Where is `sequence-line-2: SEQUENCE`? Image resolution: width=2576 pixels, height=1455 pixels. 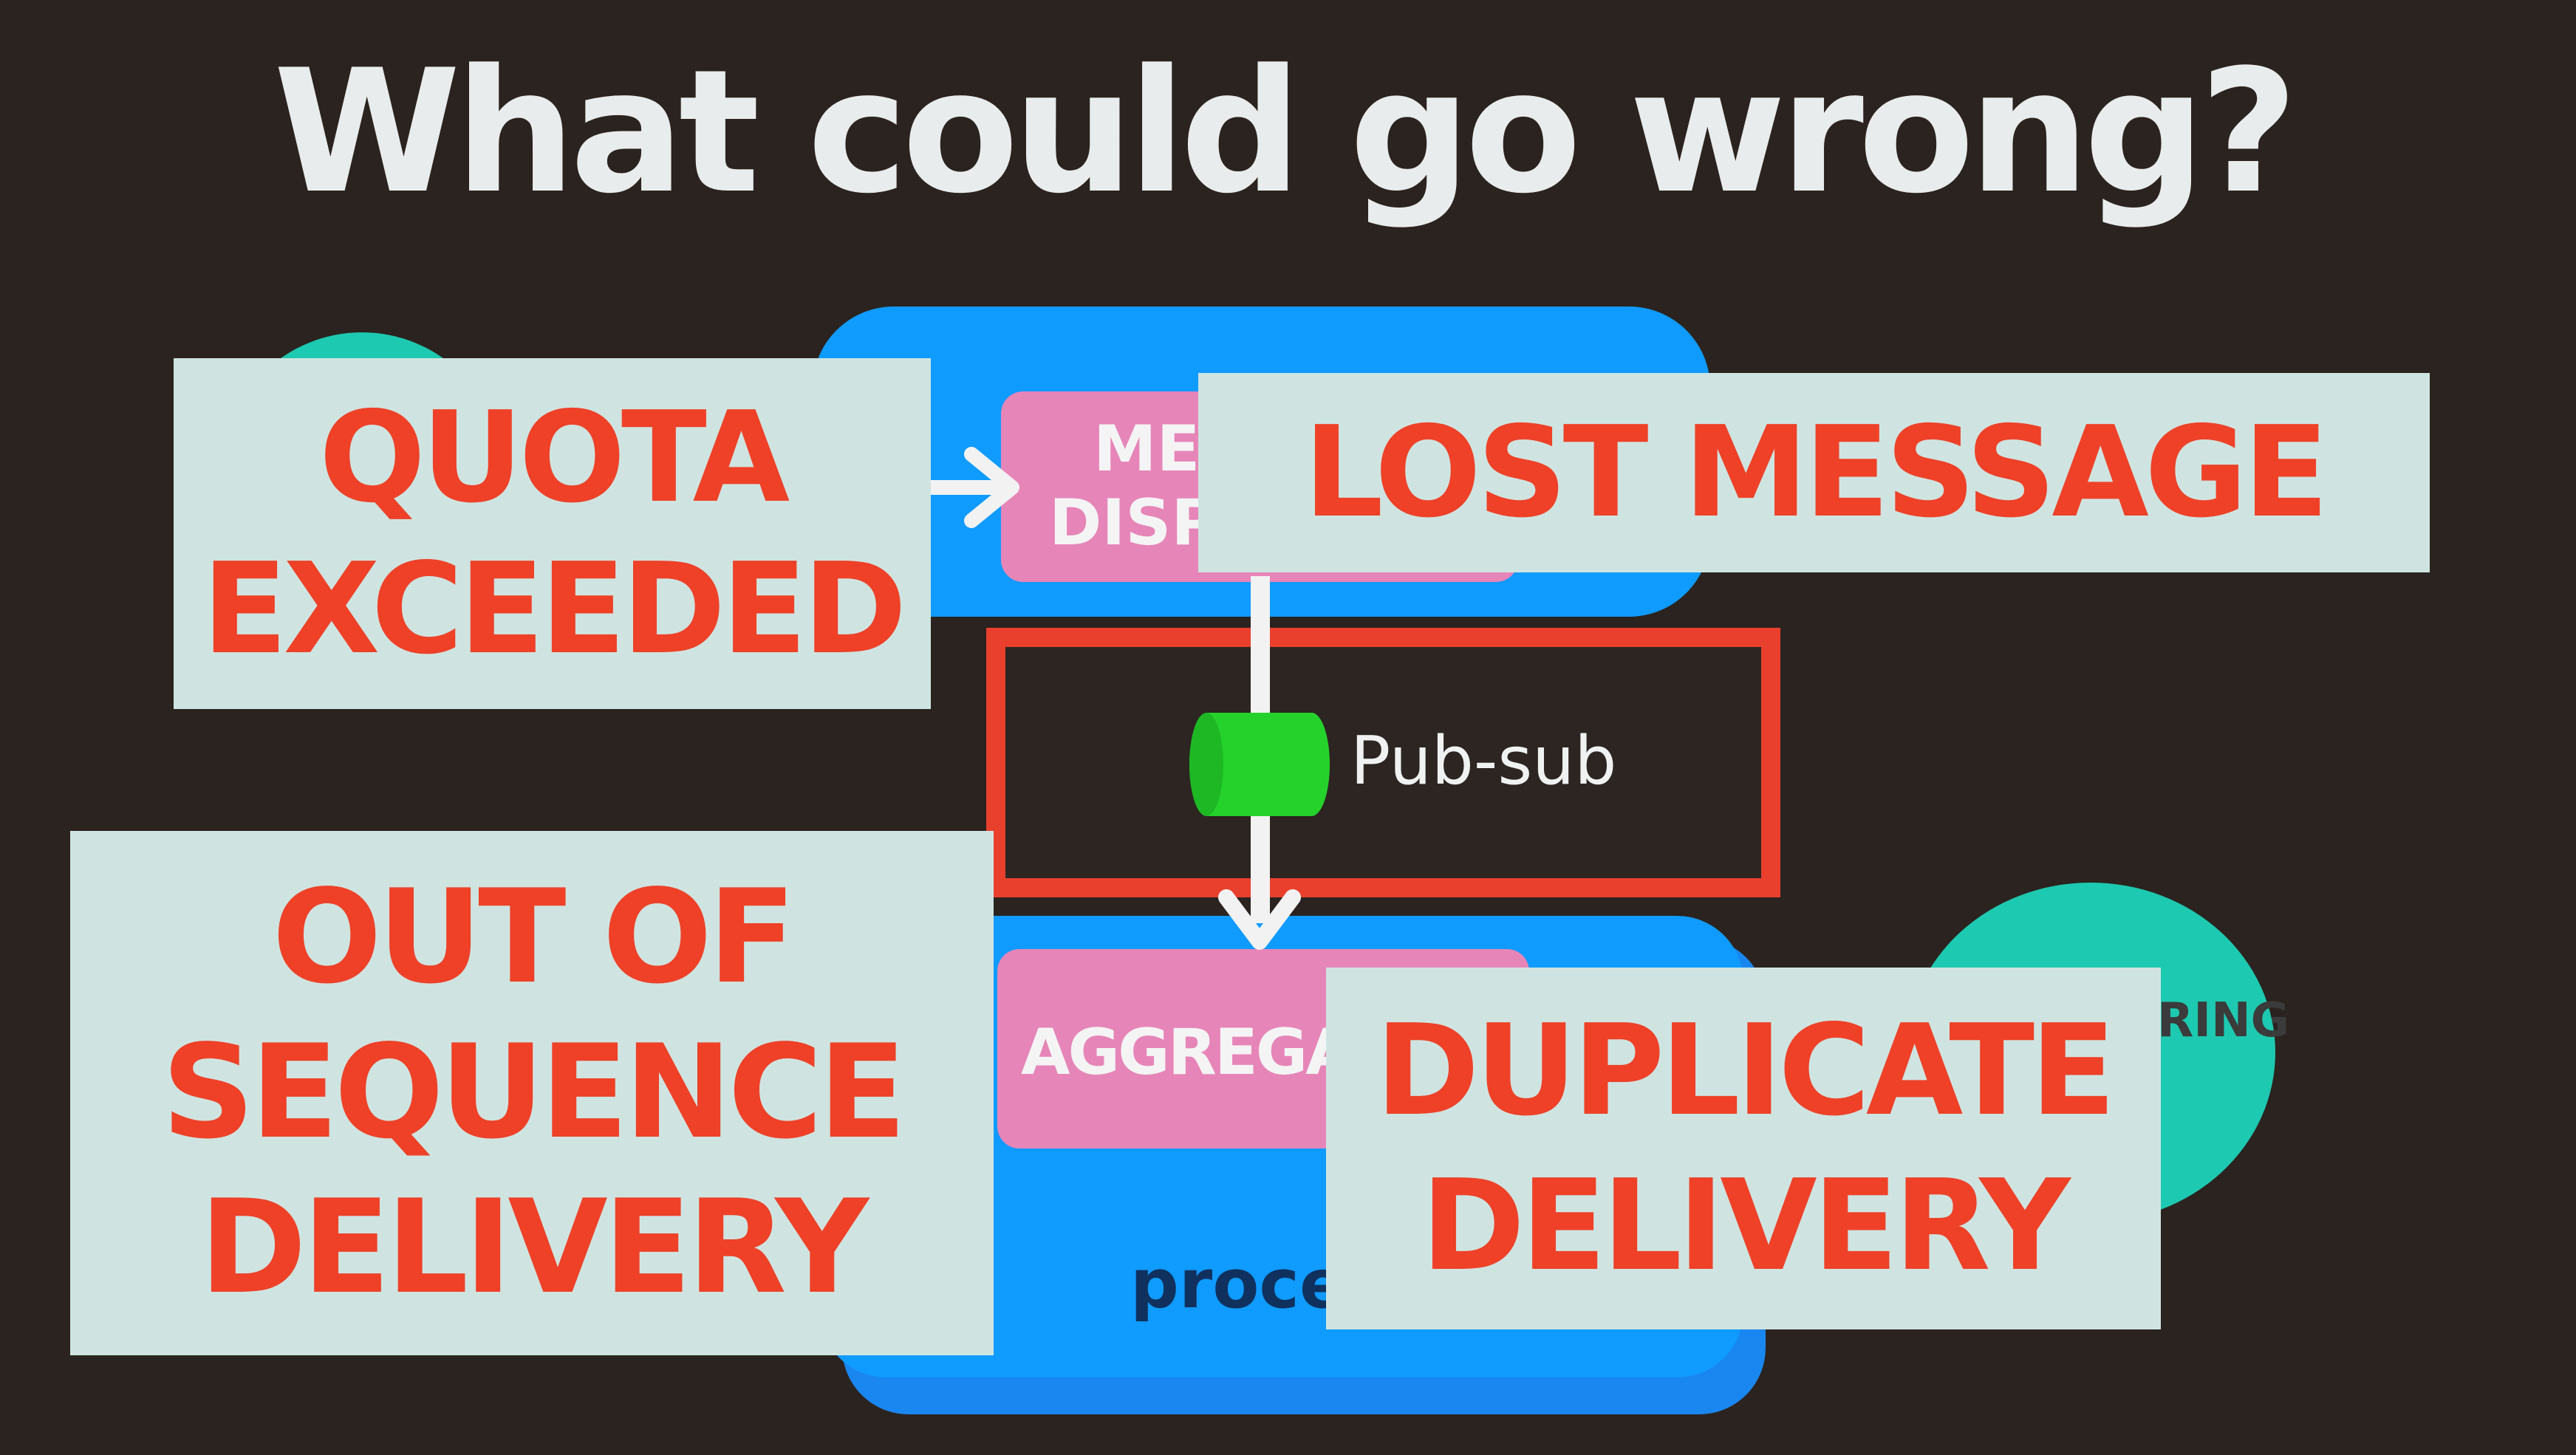
sequence-line-2: SEQUENCE is located at coordinates (533, 1093).